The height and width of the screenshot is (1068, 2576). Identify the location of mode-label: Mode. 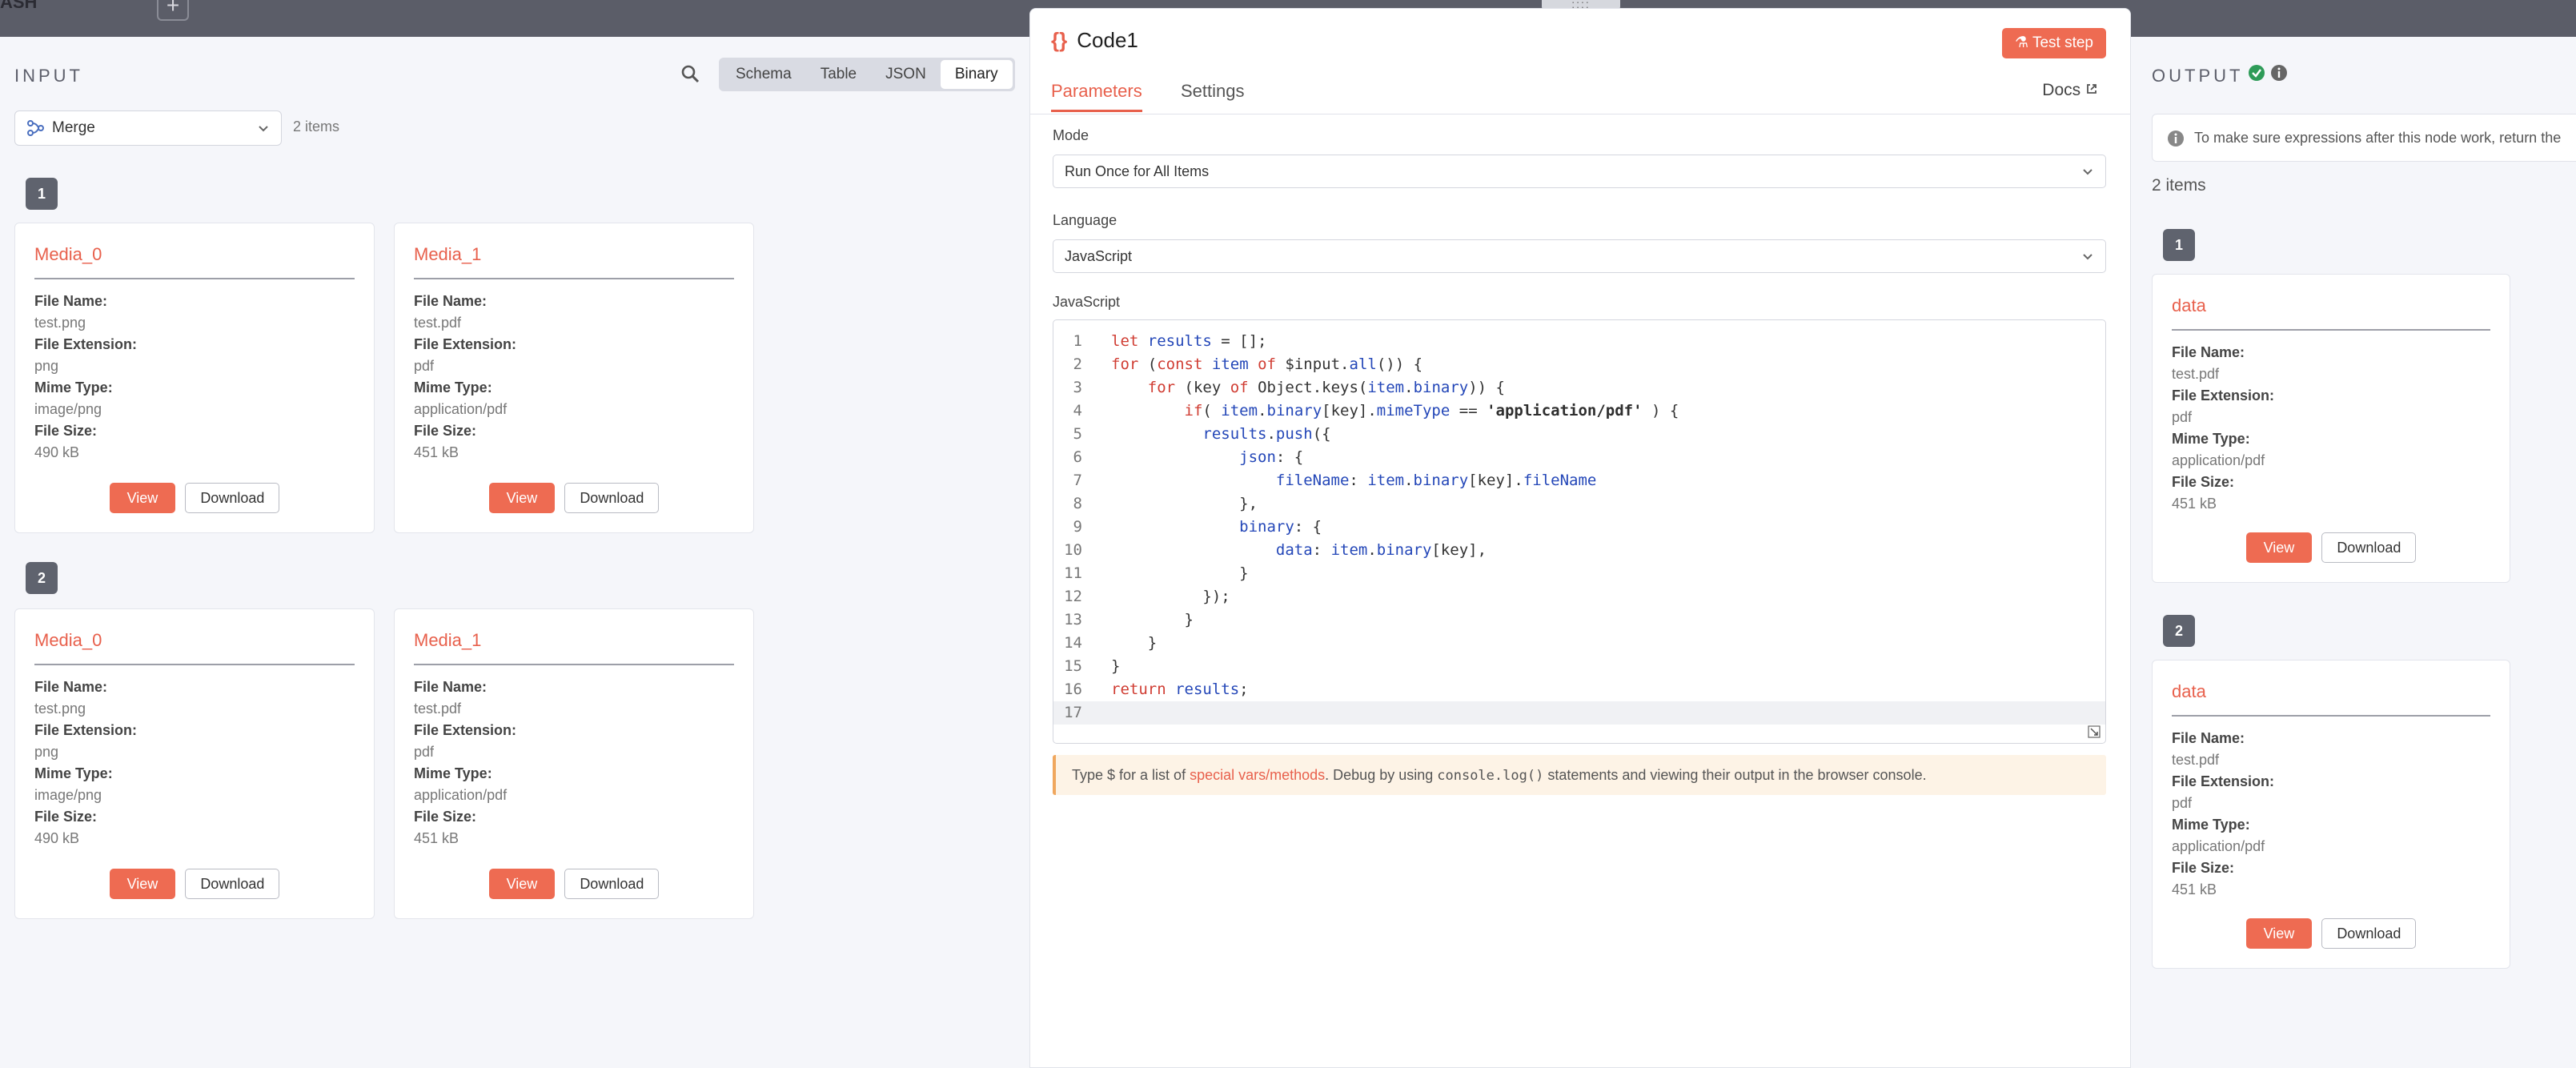
(1071, 135).